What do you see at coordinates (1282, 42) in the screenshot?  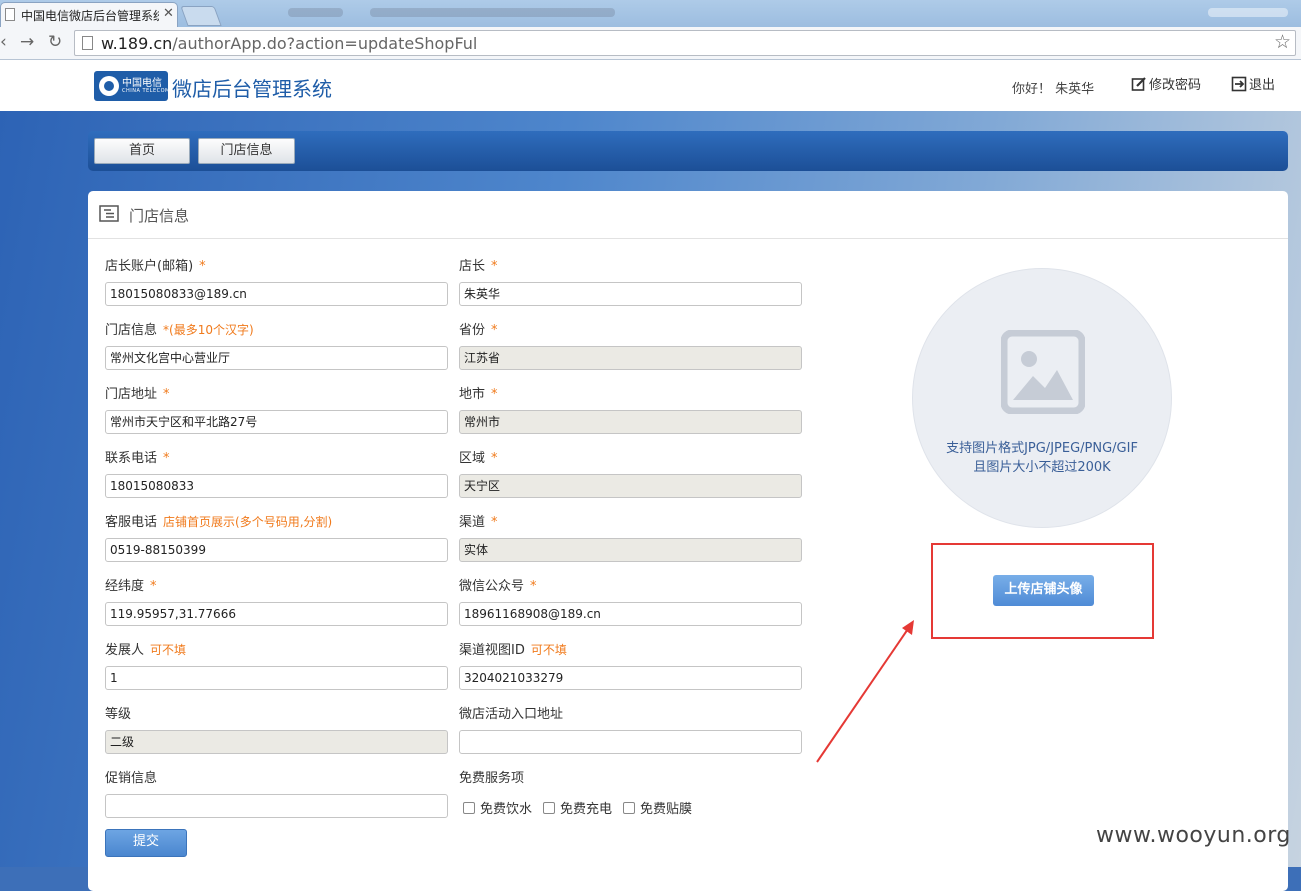 I see `bookmark-star-icon: ☆` at bounding box center [1282, 42].